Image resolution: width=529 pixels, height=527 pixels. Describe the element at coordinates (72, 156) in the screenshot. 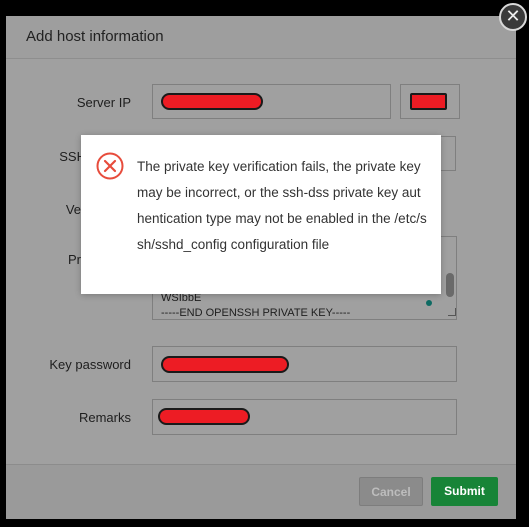

I see `ssh-label: SSH` at that location.